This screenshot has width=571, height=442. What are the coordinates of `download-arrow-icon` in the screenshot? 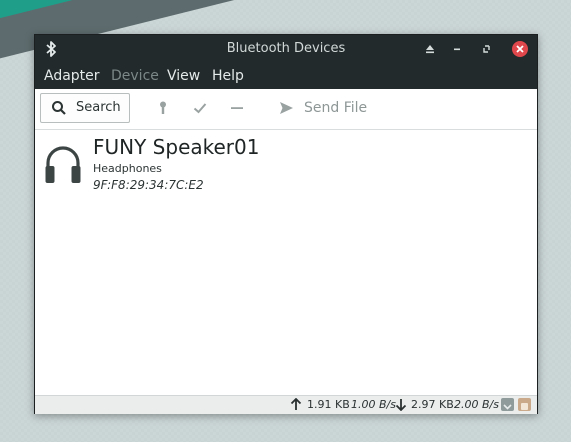 It's located at (401, 405).